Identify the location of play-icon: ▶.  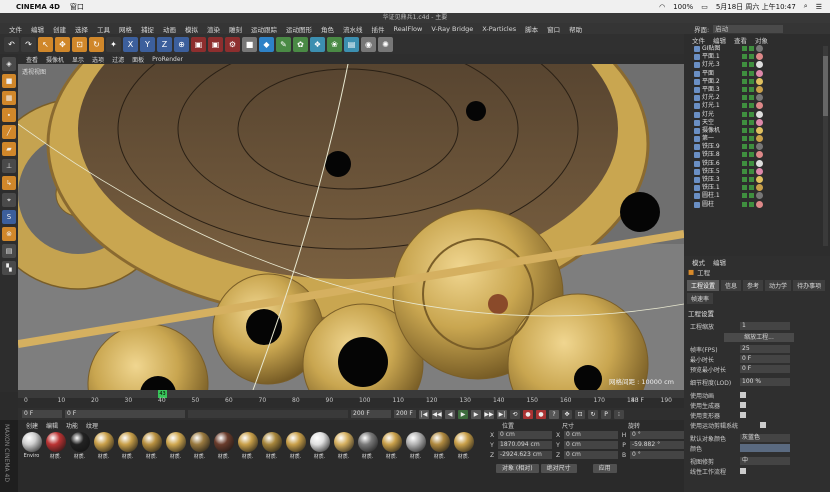
(463, 414).